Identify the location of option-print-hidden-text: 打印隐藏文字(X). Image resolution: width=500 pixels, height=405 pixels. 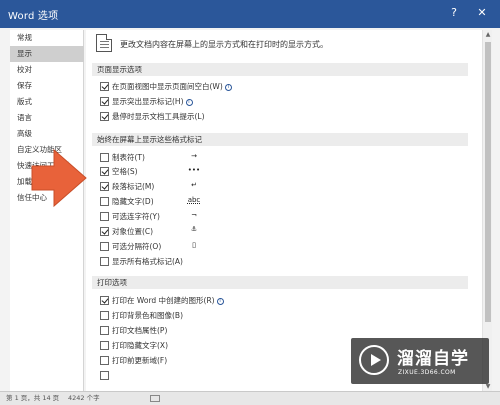
(134, 346).